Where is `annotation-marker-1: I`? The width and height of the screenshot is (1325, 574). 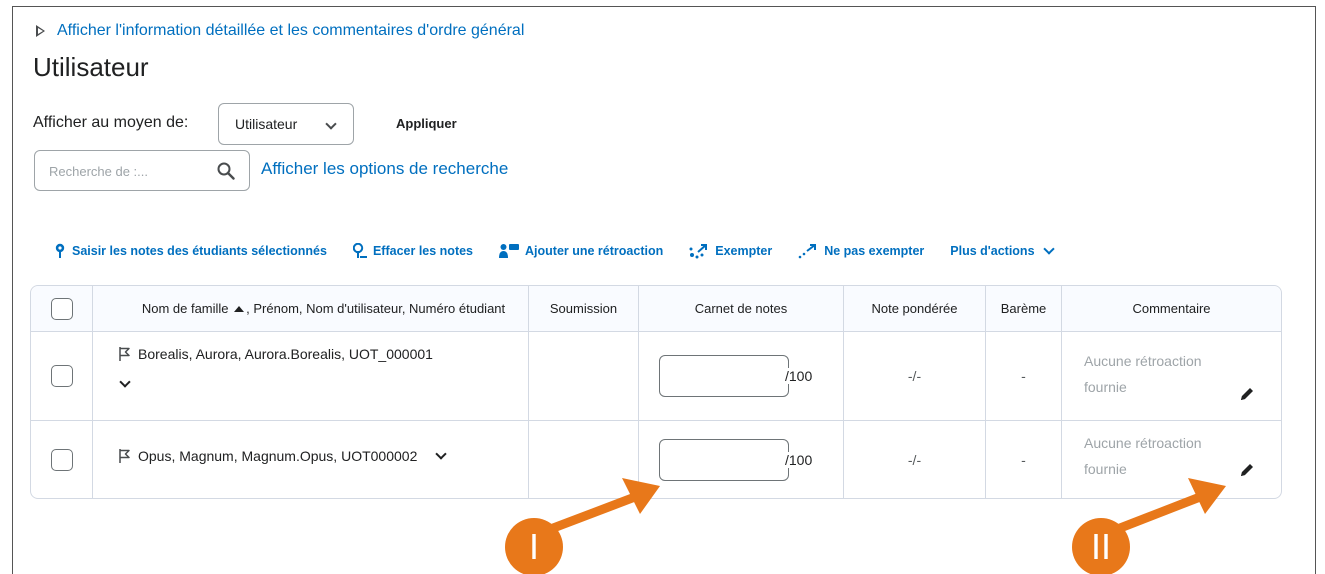
annotation-marker-1: I is located at coordinates (534, 546).